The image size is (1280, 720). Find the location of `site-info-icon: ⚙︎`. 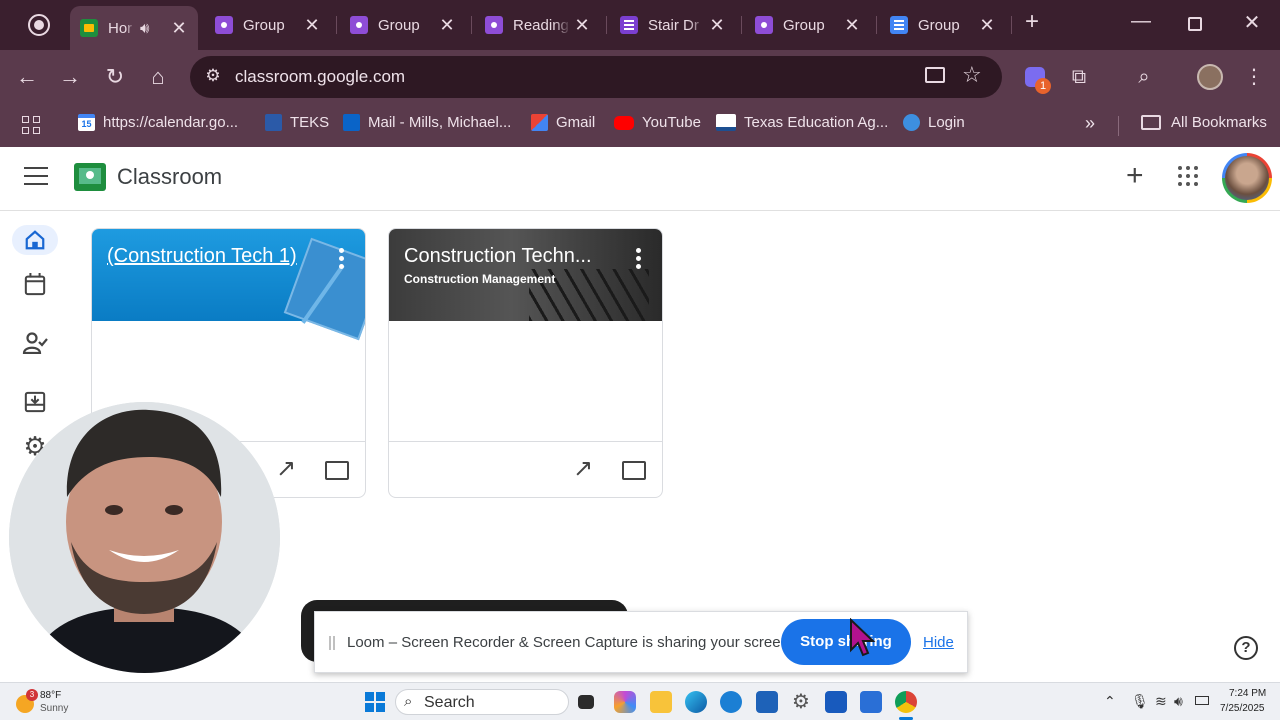

site-info-icon: ⚙︎ is located at coordinates (213, 77).